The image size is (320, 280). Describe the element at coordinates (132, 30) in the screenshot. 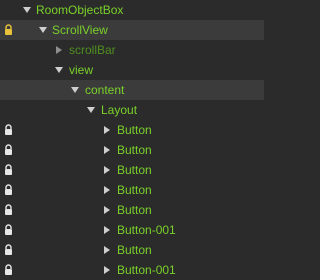

I see `tree-row-scrollview: ScrollView` at that location.